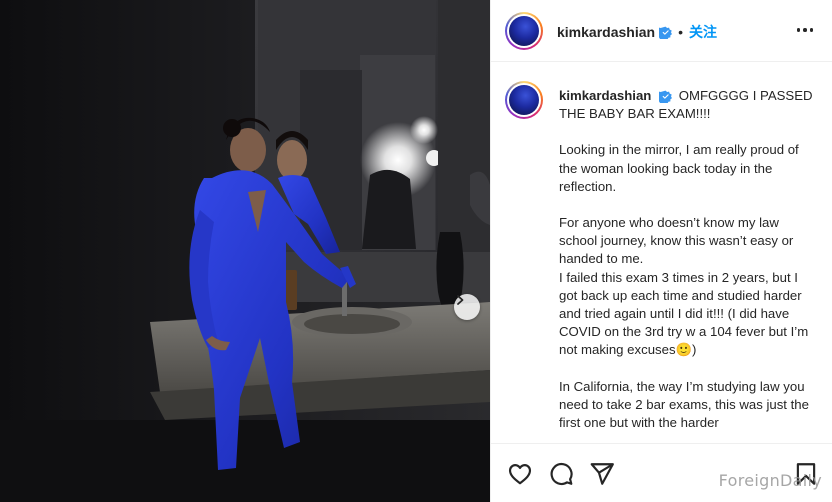 The width and height of the screenshot is (832, 502). What do you see at coordinates (561, 474) in the screenshot?
I see `comment-icon` at bounding box center [561, 474].